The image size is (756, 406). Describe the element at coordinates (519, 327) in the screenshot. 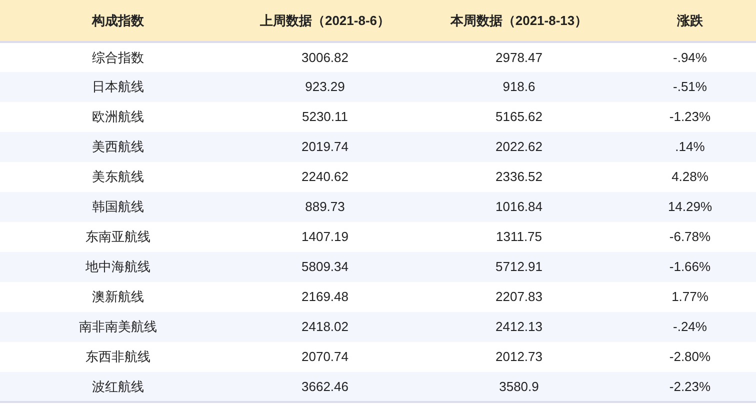

I see `table-cell: 2412.13` at that location.